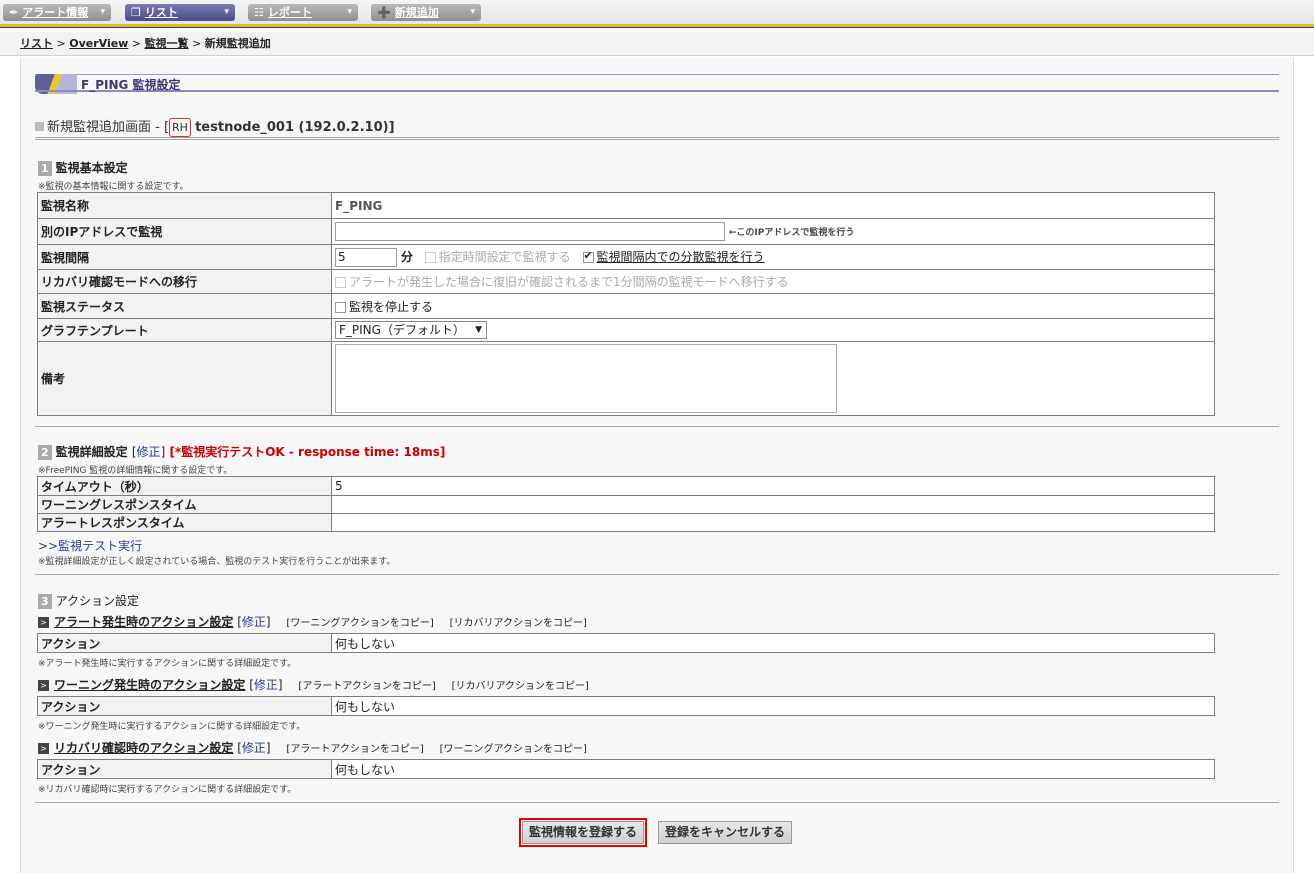 The image size is (1314, 873). Describe the element at coordinates (530, 231) in the screenshot. I see `alt-ip-input` at that location.